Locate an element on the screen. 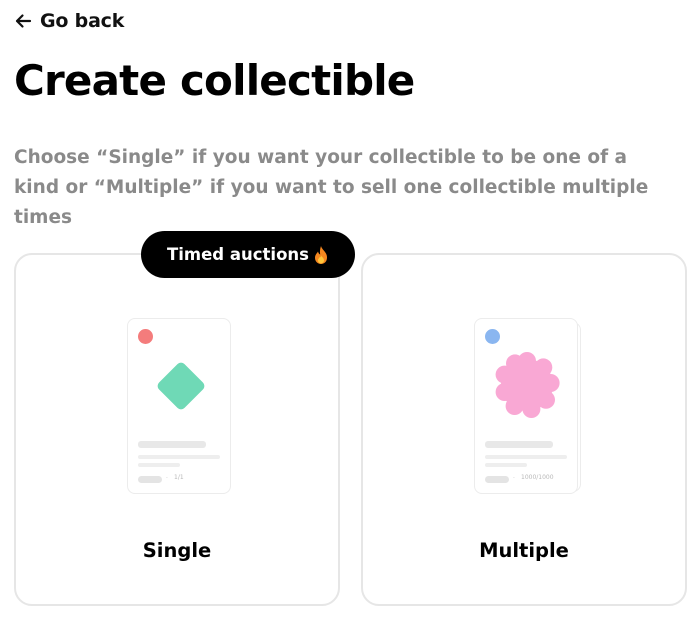 This screenshot has height=617, width=700. arrow-left-icon is located at coordinates (23, 21).